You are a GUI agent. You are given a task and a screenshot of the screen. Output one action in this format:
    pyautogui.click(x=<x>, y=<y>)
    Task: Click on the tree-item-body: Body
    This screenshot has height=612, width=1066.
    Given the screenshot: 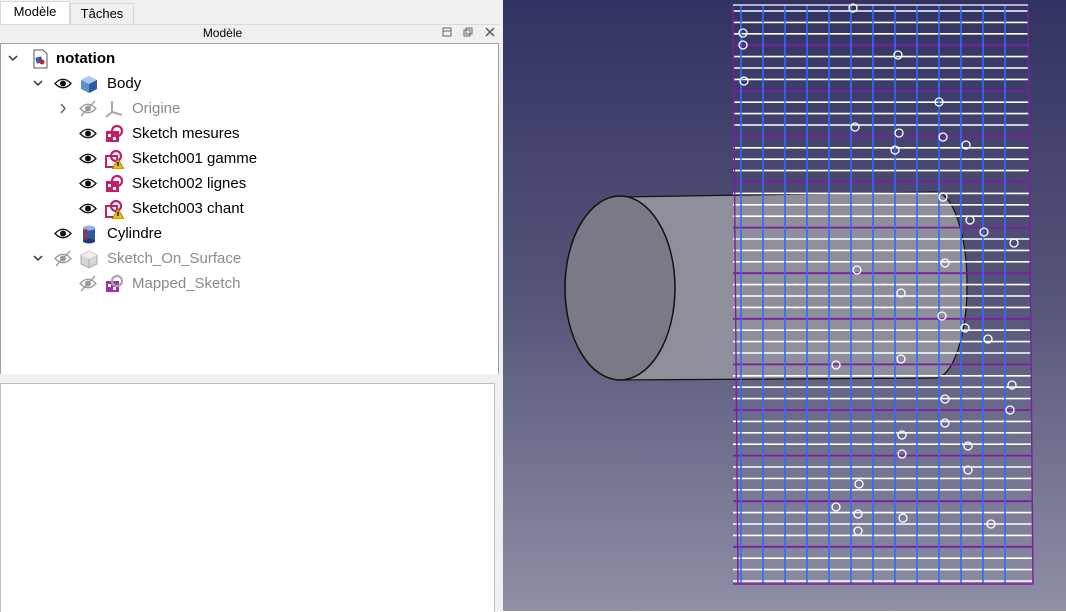 What is the action you would take?
    pyautogui.click(x=248, y=83)
    